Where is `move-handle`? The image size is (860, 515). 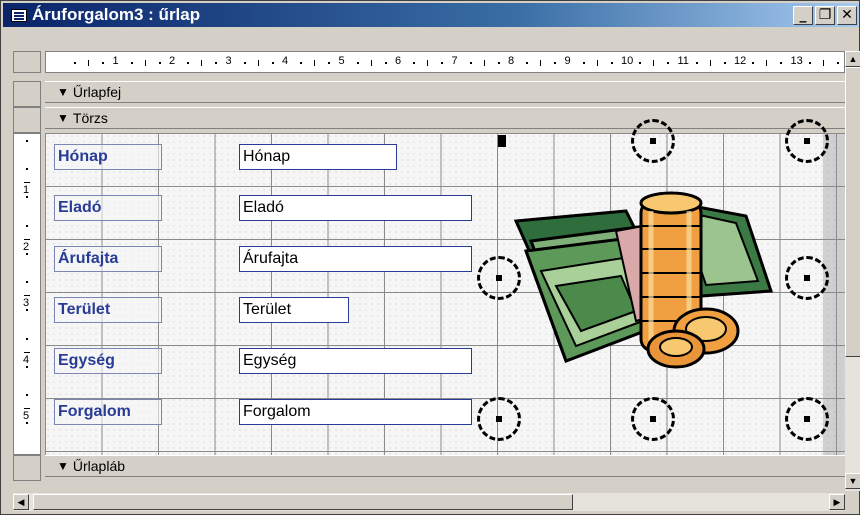
move-handle is located at coordinates (502, 141).